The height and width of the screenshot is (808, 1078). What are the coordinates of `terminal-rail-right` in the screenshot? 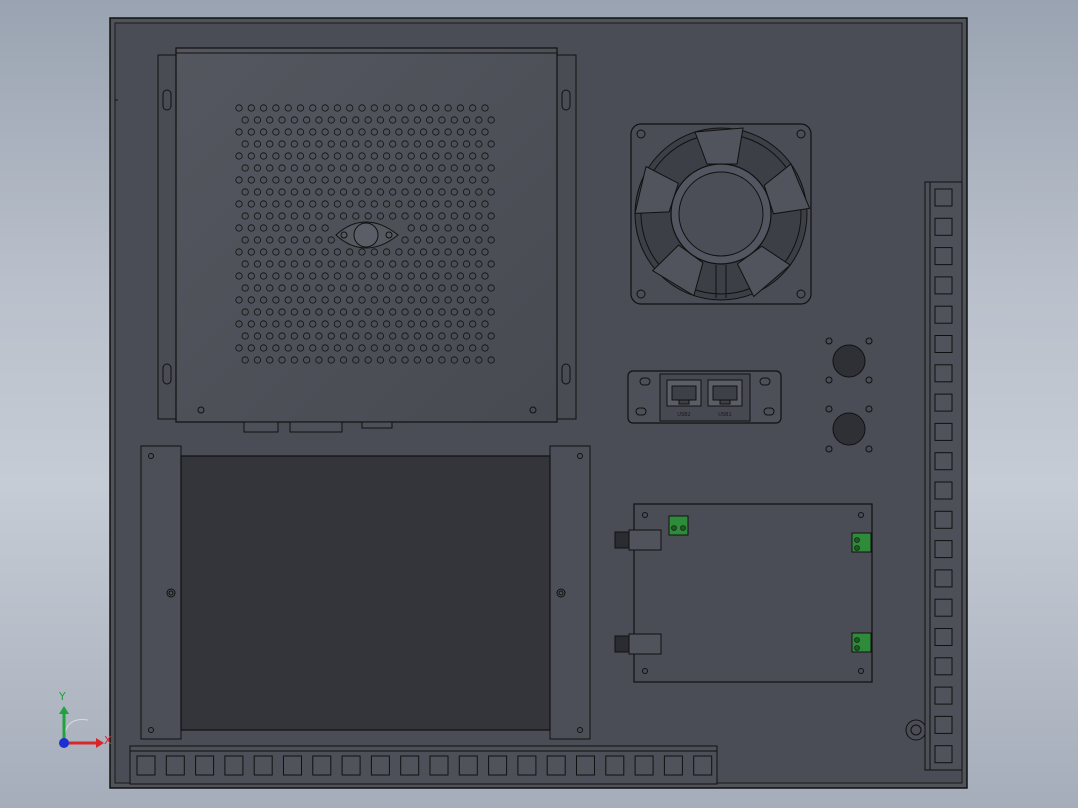 It's located at (943, 476).